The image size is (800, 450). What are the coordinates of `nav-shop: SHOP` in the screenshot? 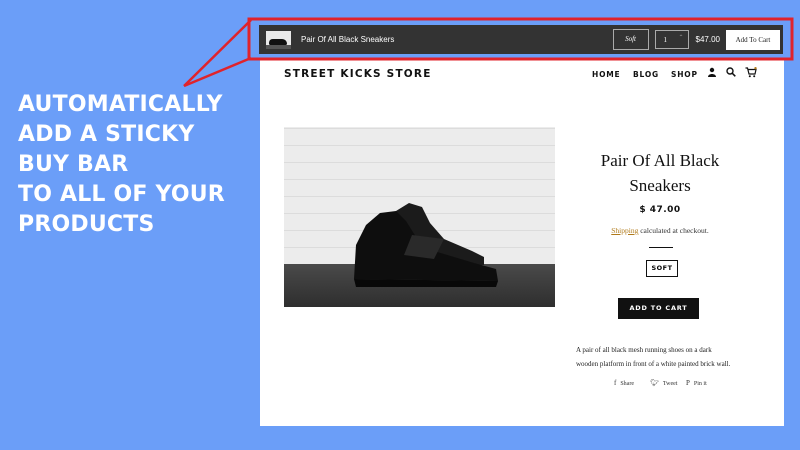 It's located at (684, 74).